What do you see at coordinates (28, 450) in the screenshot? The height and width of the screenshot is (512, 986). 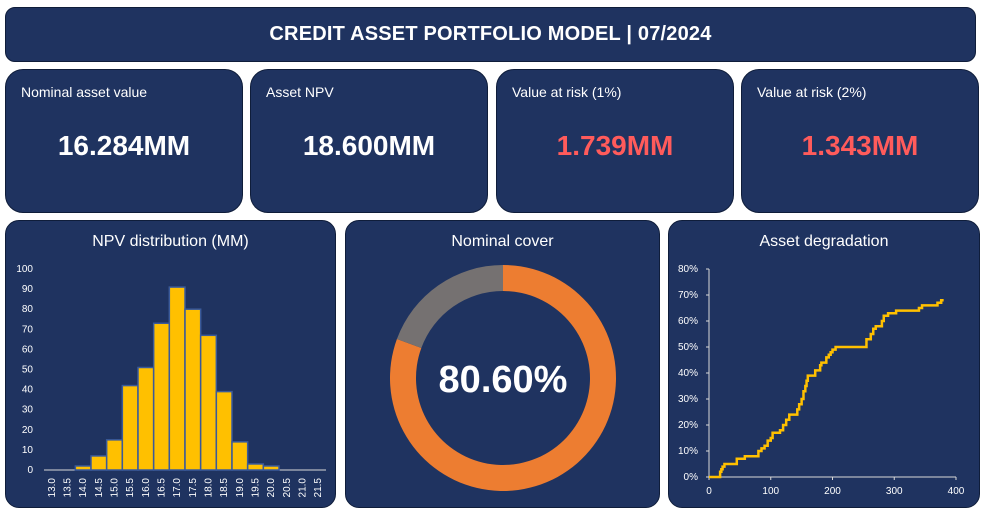 I see `y-tick-label: 10` at bounding box center [28, 450].